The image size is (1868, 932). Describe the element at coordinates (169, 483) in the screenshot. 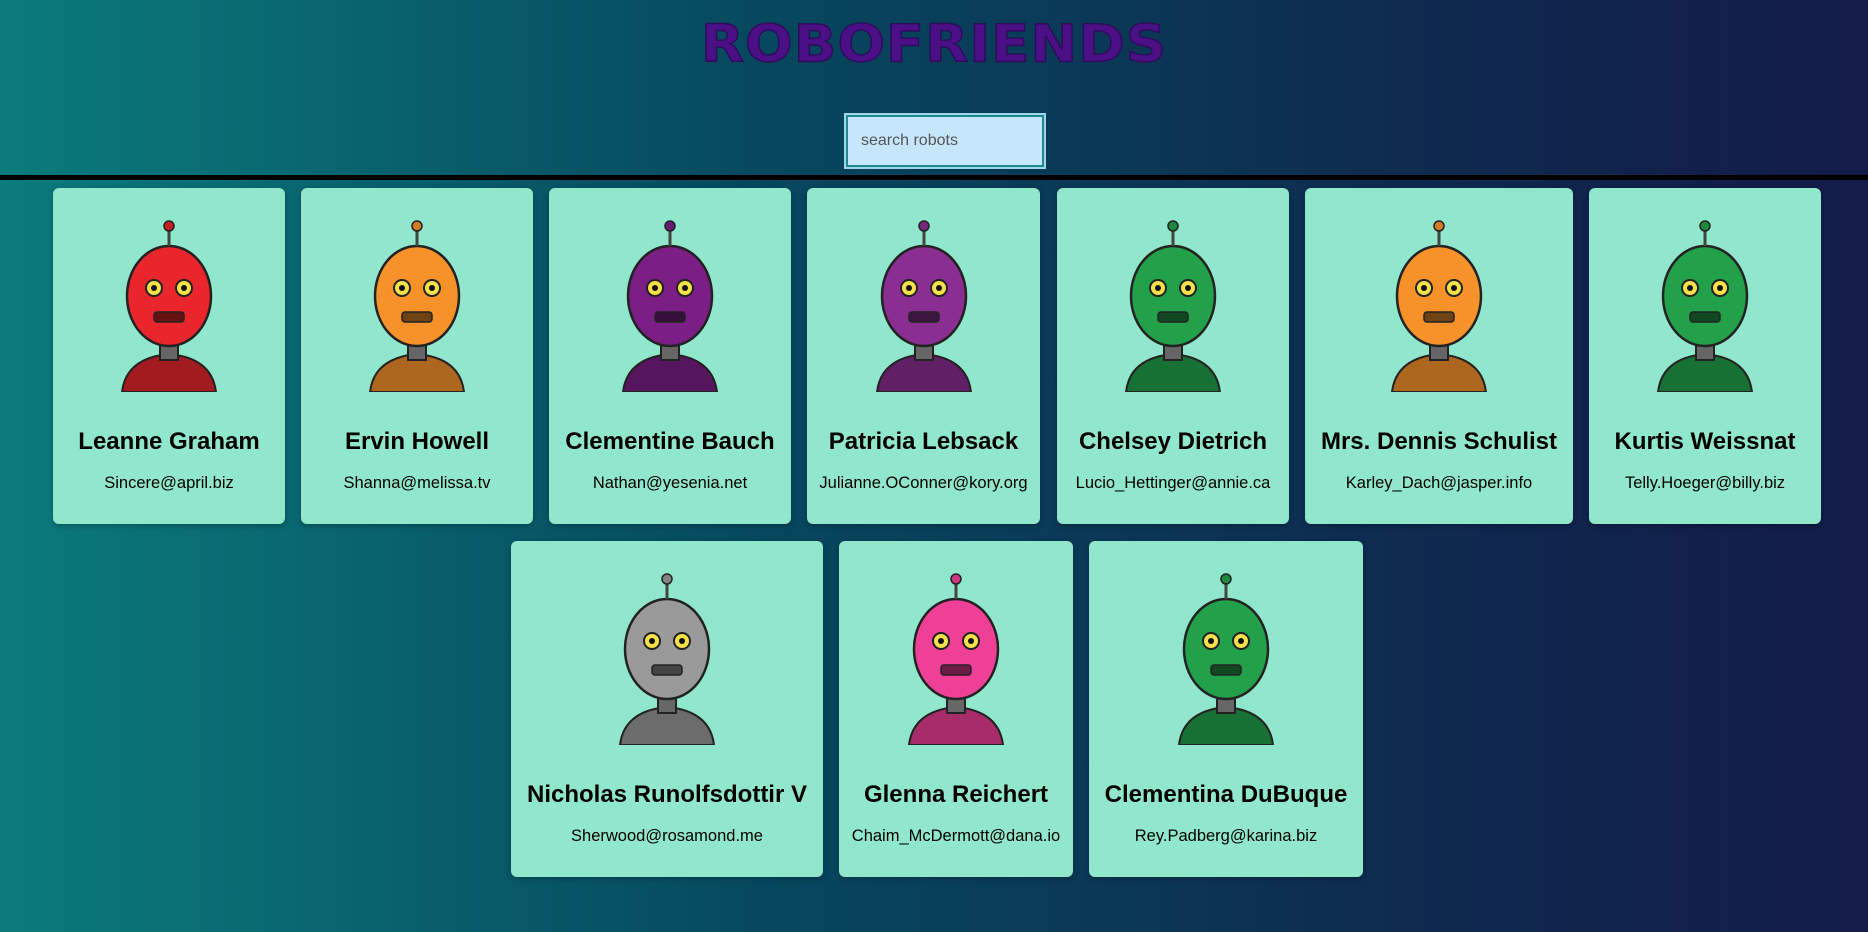

I see `robot-email: Sincere@april.biz` at that location.